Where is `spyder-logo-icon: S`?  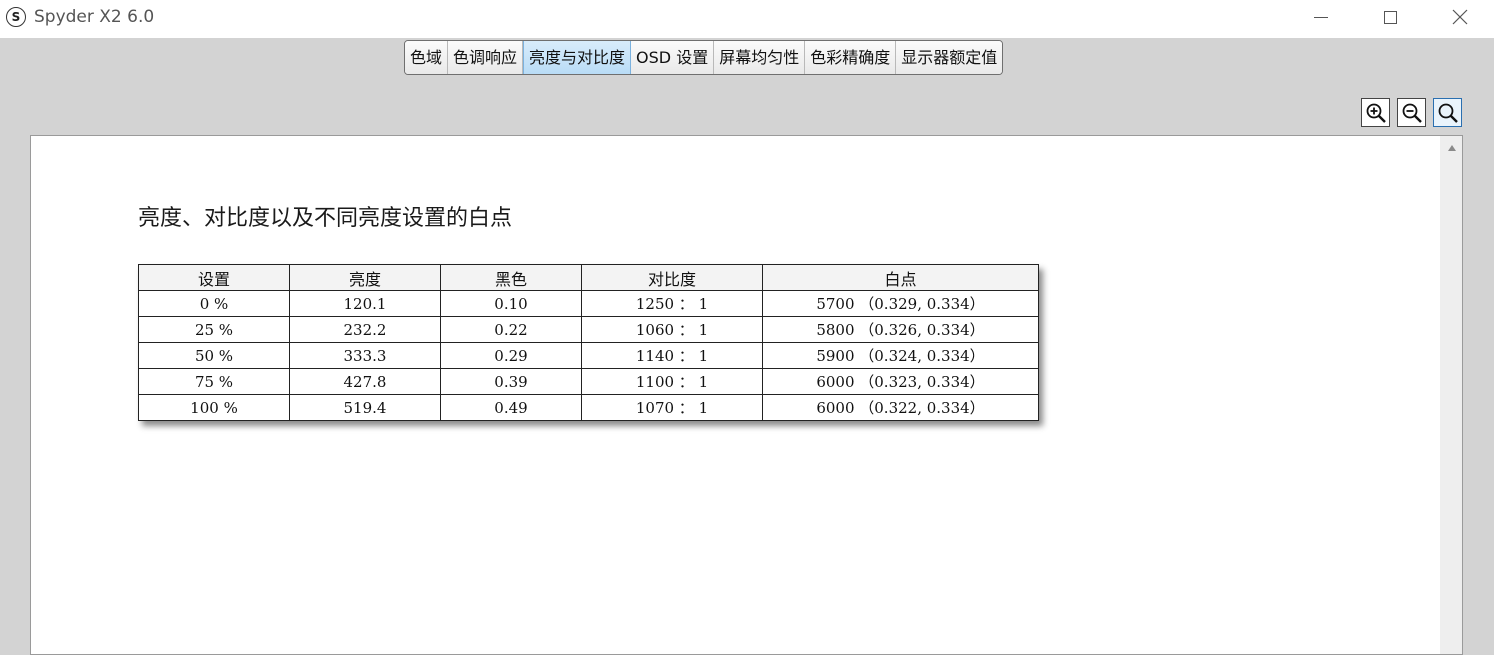 spyder-logo-icon: S is located at coordinates (16, 17).